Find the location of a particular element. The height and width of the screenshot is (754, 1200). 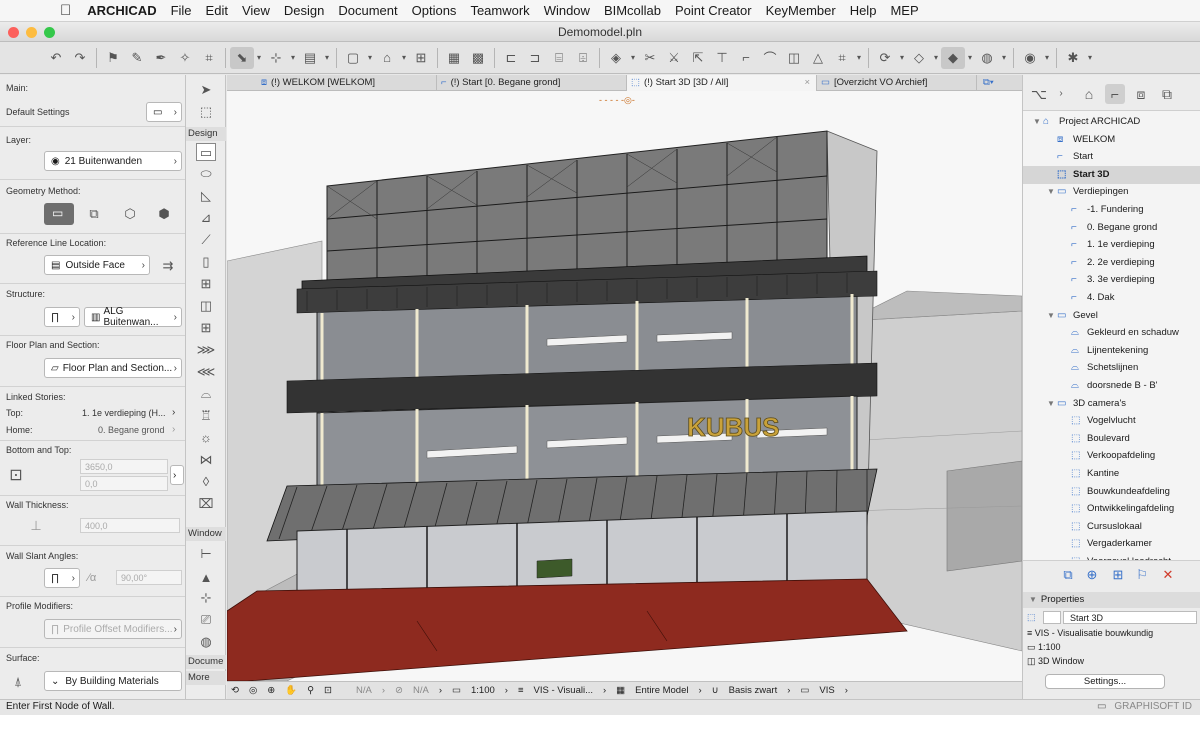

menu-teamwork: Teamwork is located at coordinates (499, 10).